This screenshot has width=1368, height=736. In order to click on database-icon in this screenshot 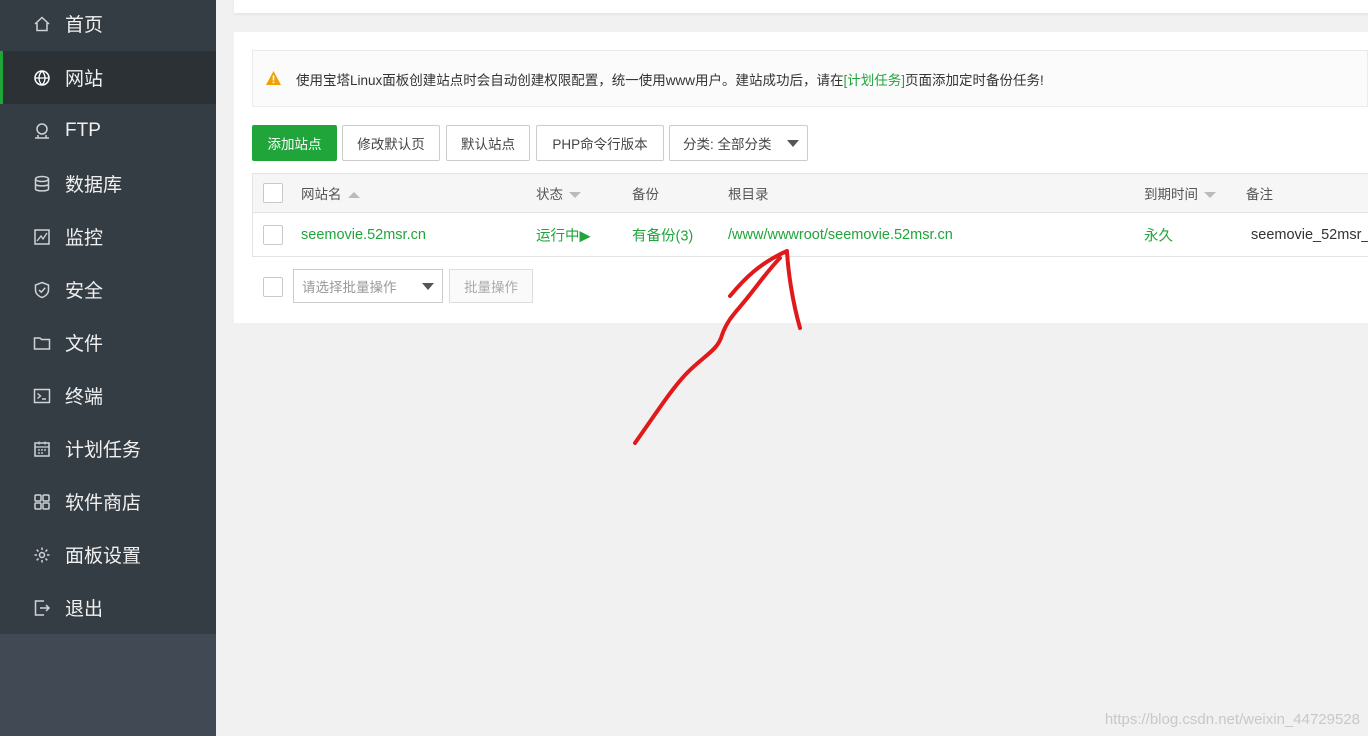, I will do `click(42, 184)`.